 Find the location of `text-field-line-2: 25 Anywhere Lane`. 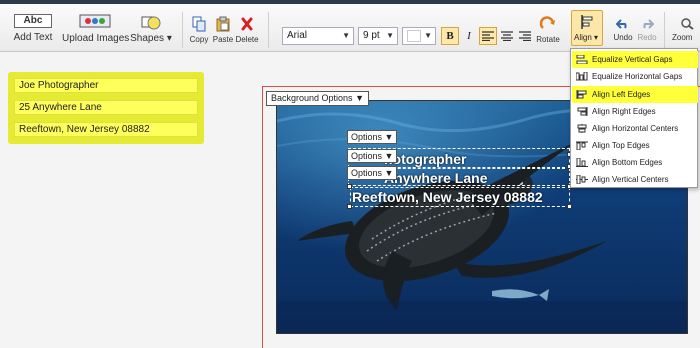

text-field-line-2: 25 Anywhere Lane is located at coordinates (106, 107).